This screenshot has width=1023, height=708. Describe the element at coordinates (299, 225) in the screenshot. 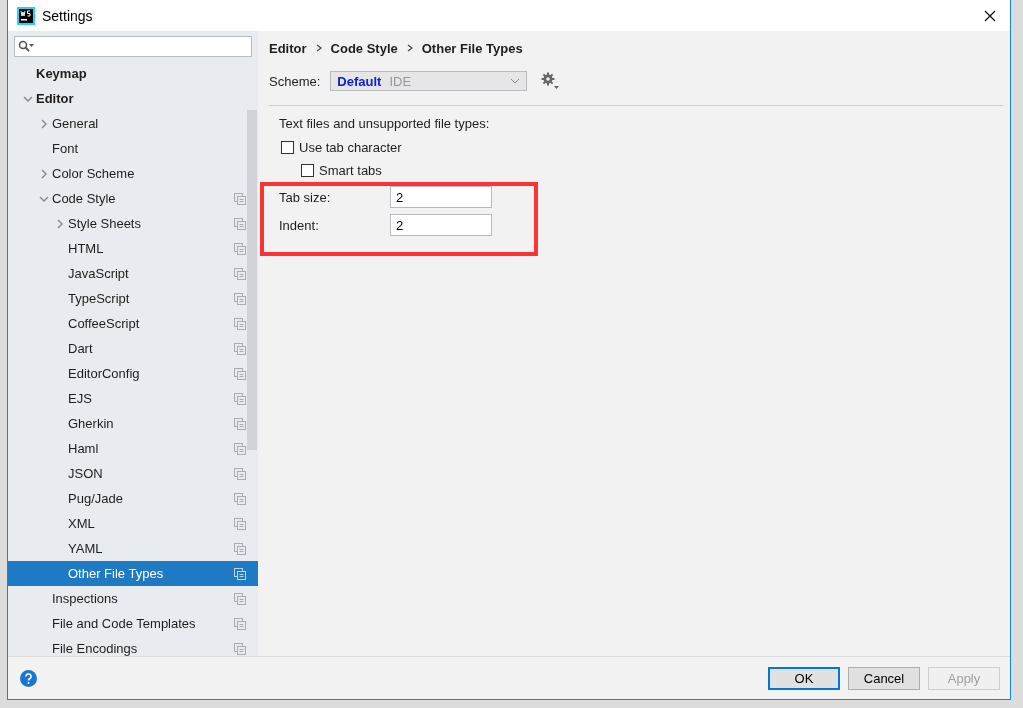

I see `field-label: Indent:` at that location.